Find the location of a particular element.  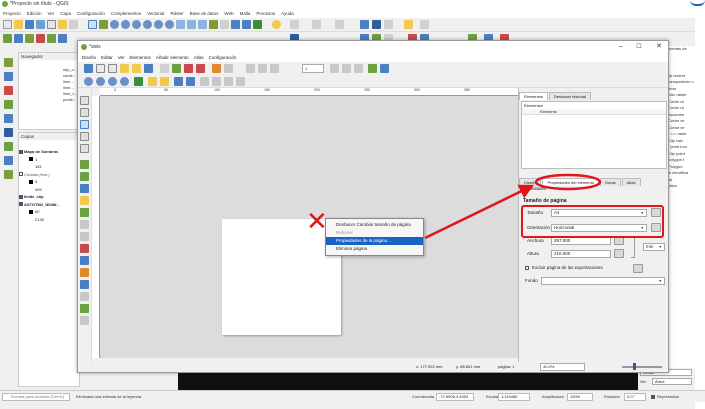

zoom-slider-handle is located at coordinates (634, 366).